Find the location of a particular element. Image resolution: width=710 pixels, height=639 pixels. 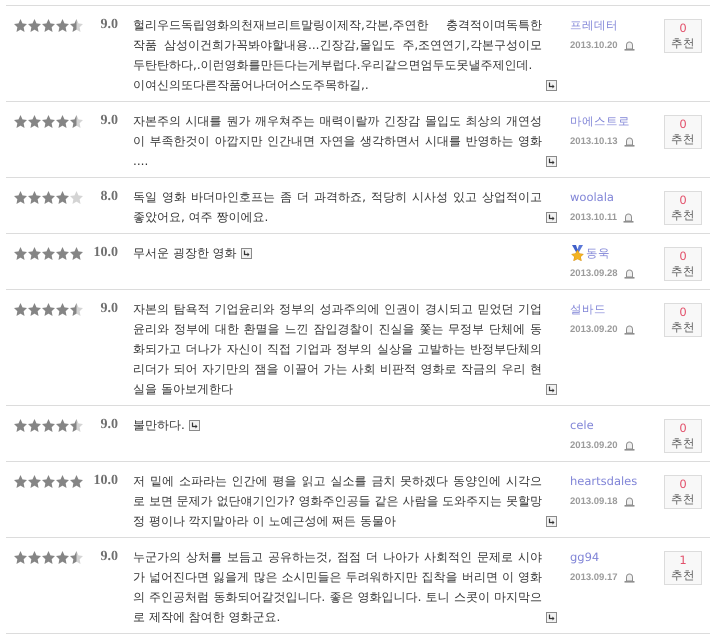

score: 8.0 is located at coordinates (109, 197).